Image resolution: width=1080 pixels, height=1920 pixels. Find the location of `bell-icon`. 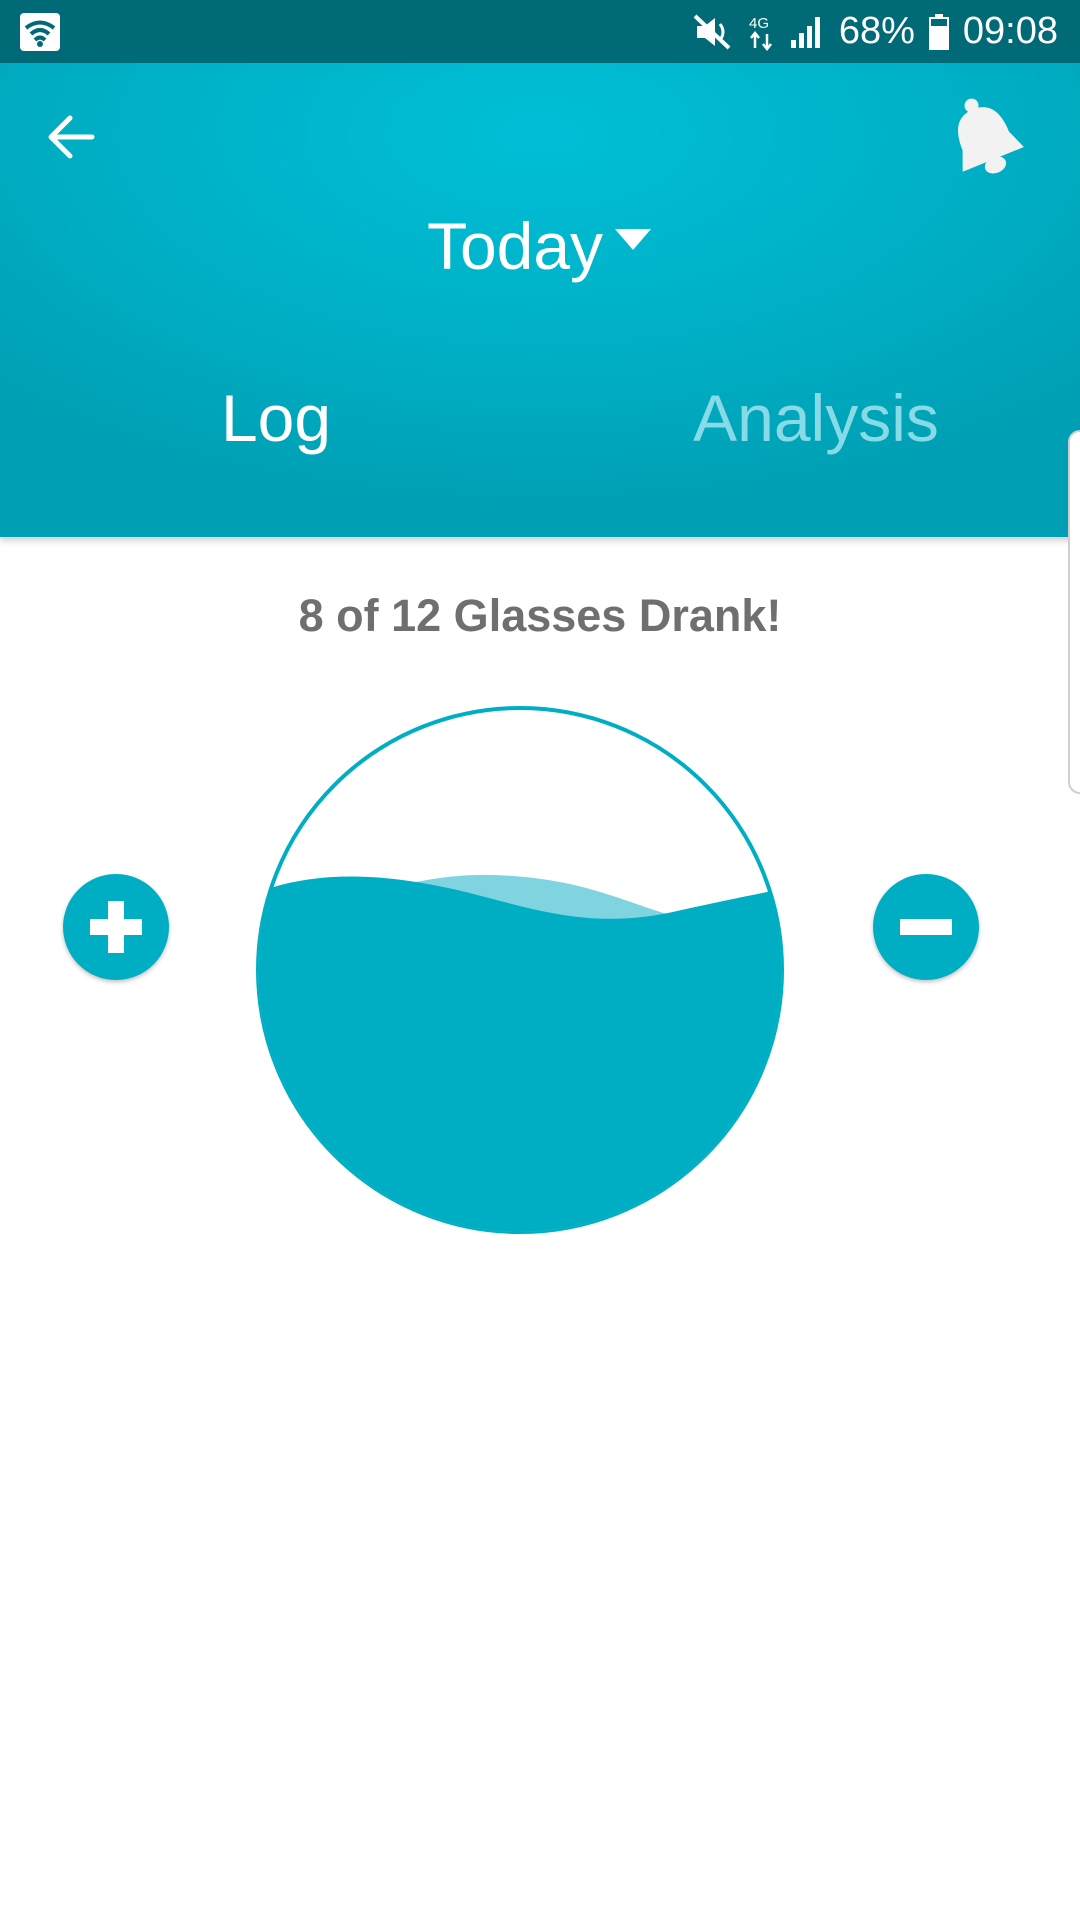

bell-icon is located at coordinates (991, 136).